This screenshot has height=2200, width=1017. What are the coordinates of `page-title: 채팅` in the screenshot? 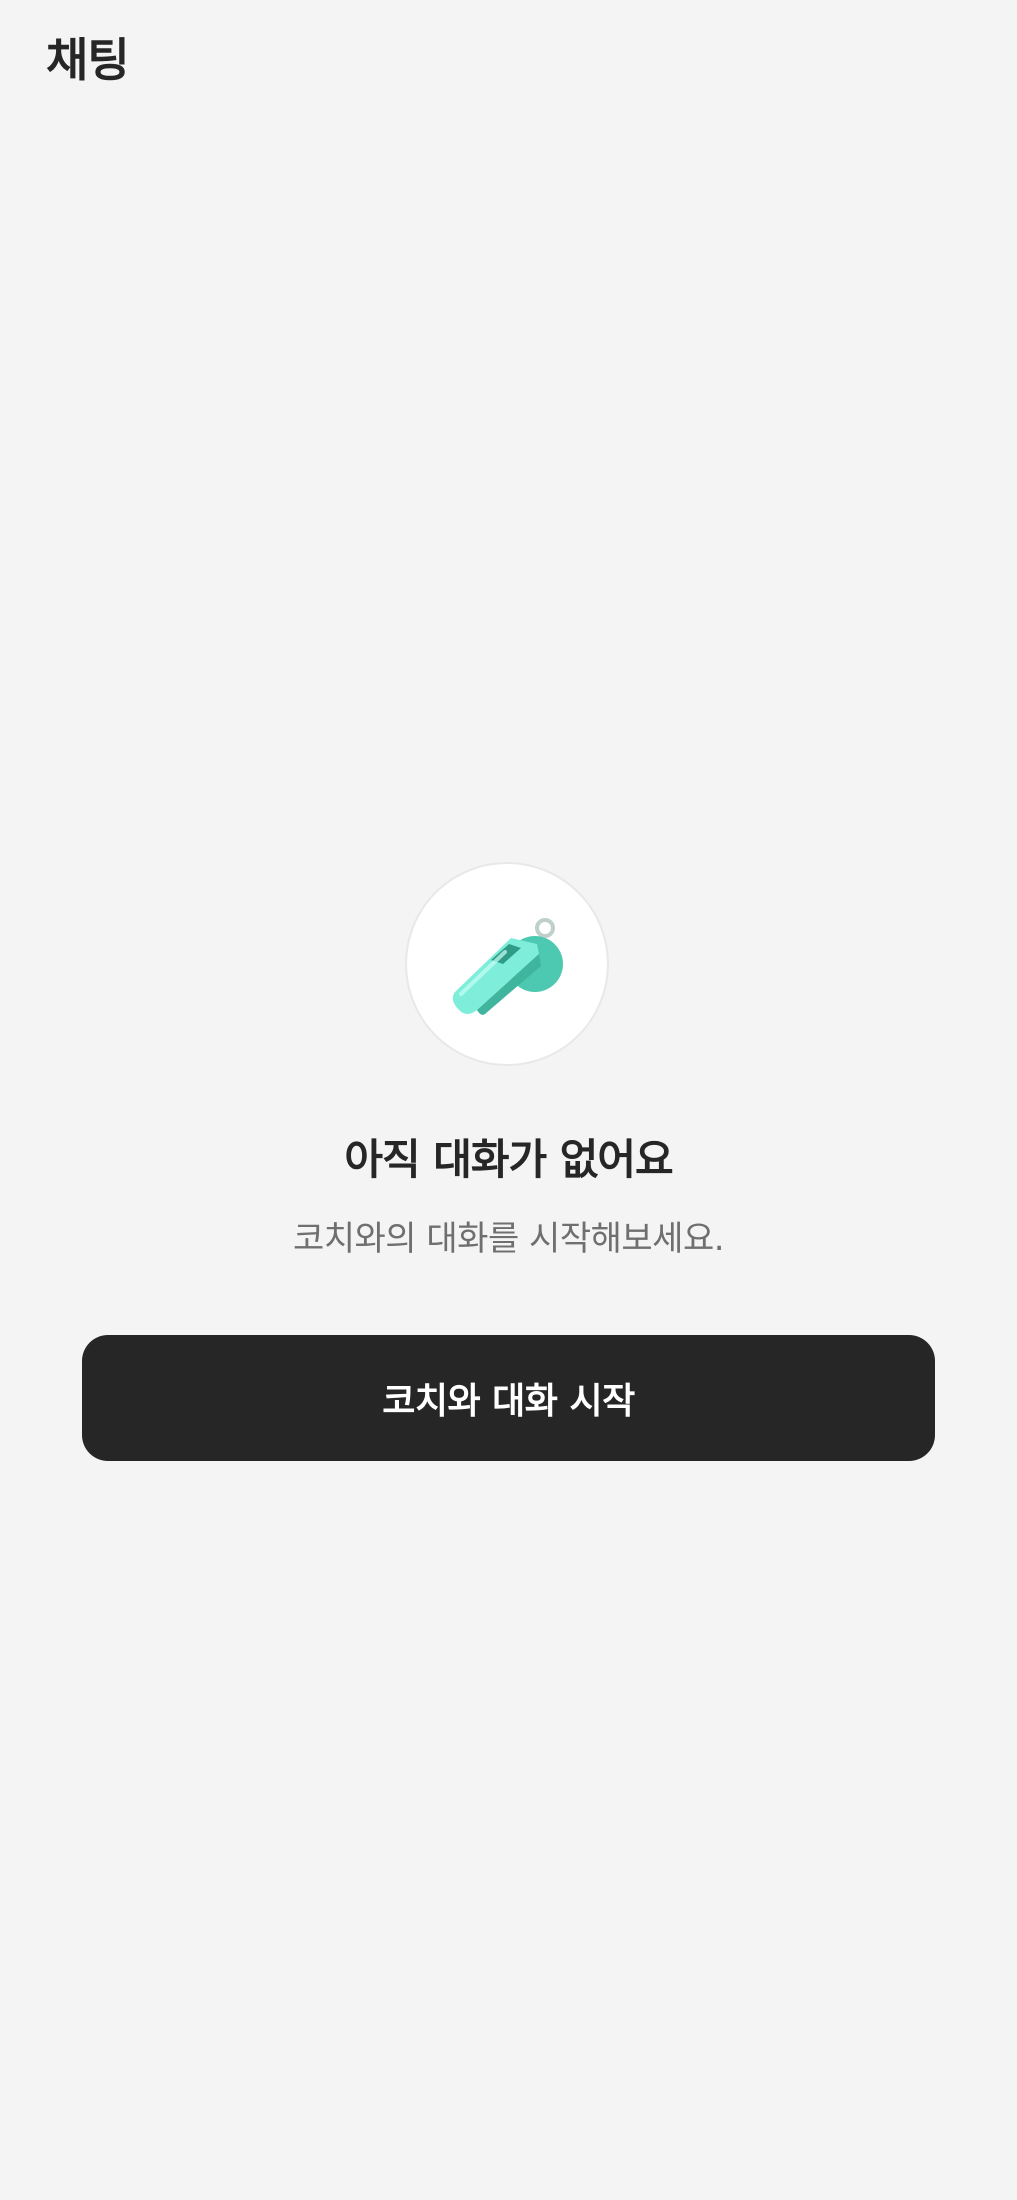 It's located at (88, 60).